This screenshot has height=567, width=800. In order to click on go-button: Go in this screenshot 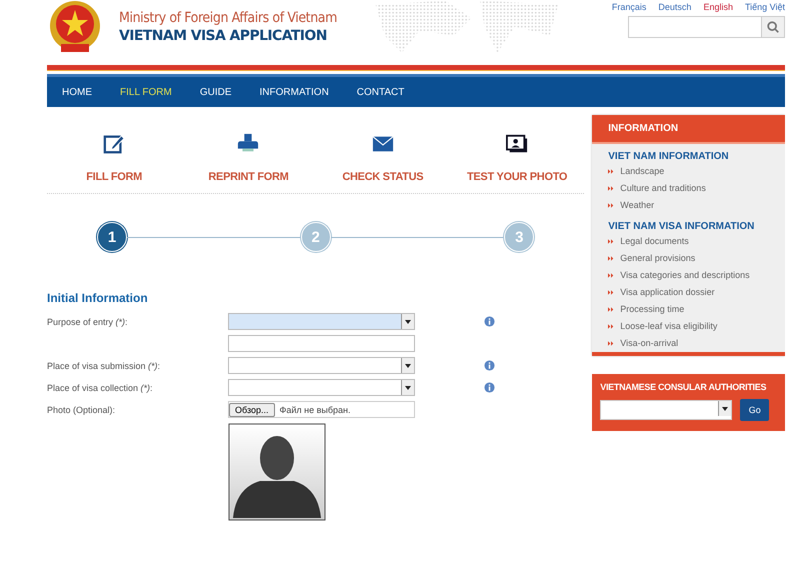, I will do `click(755, 410)`.